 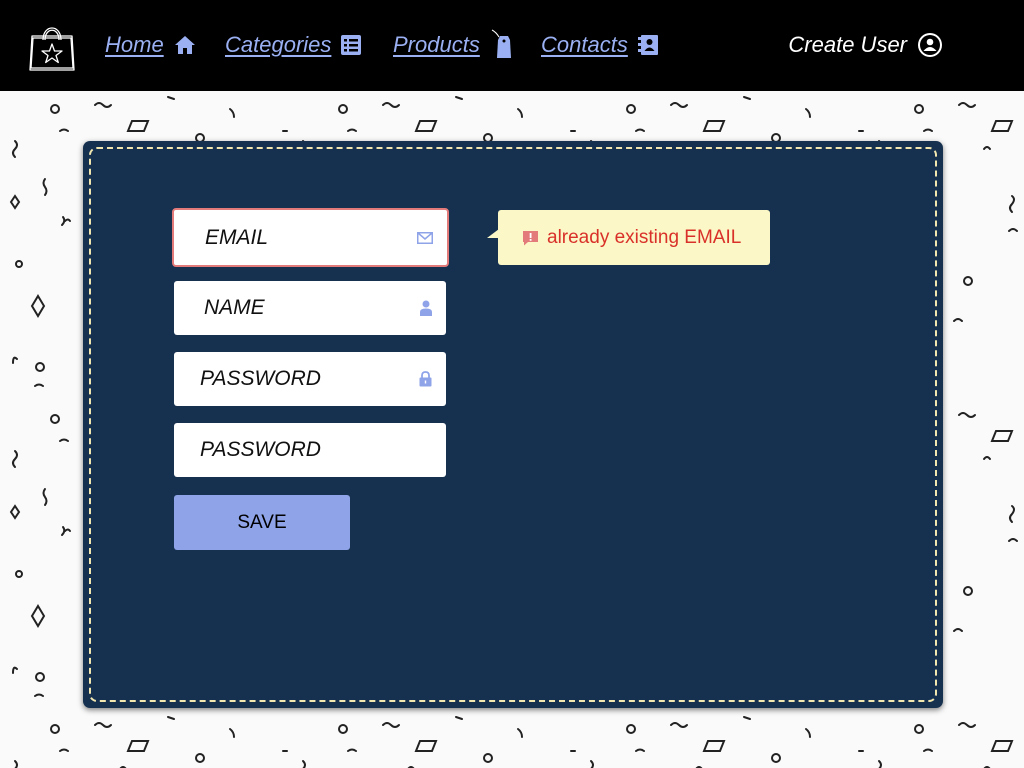 I want to click on nav-categories-label: Categories, so click(x=278, y=44).